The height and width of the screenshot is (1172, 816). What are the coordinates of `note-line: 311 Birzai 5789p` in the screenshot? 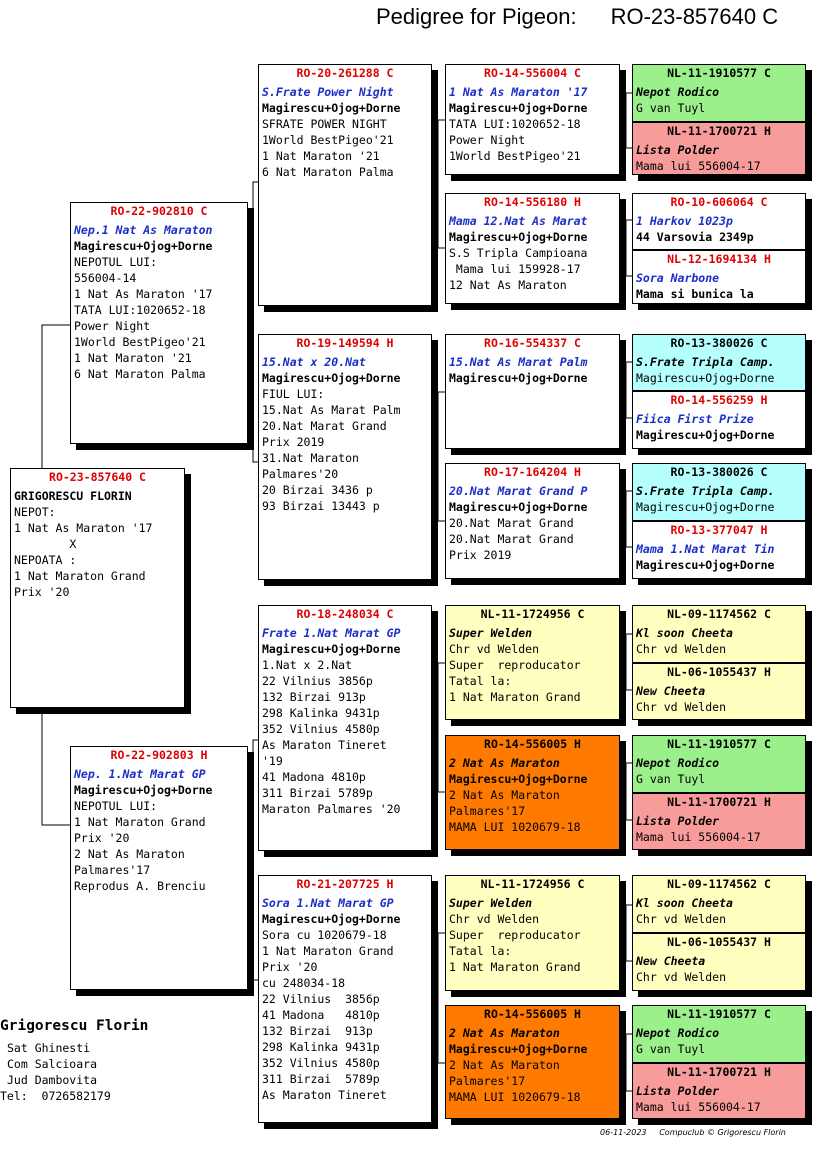 It's located at (317, 793).